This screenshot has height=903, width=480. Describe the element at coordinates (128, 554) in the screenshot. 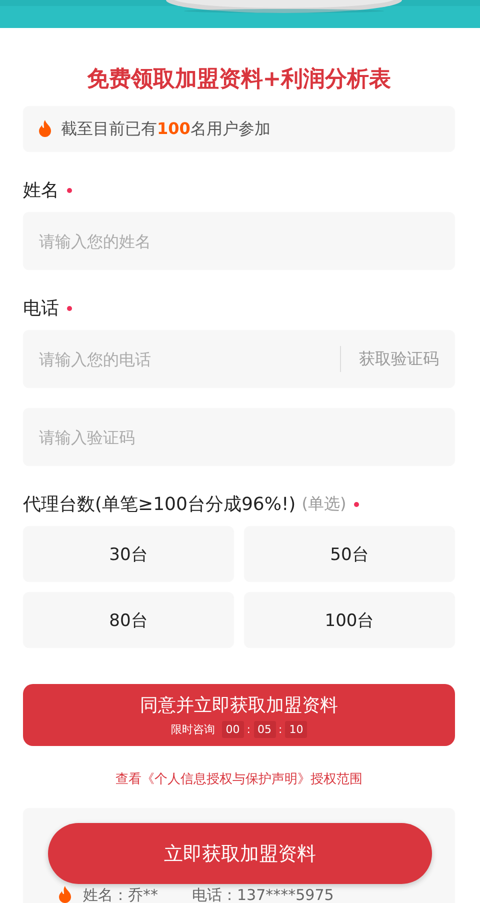

I see `quantity-option: 30台` at that location.